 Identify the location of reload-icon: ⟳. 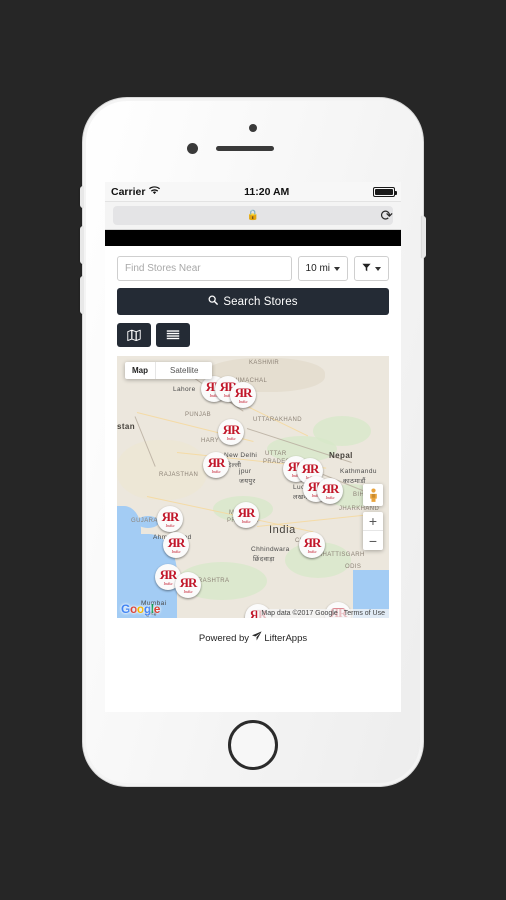
(386, 215).